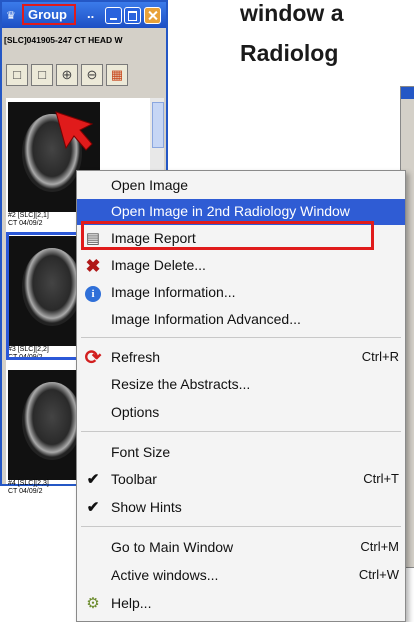  Describe the element at coordinates (93, 358) in the screenshot. I see `refresh-icon: ⟳` at that location.